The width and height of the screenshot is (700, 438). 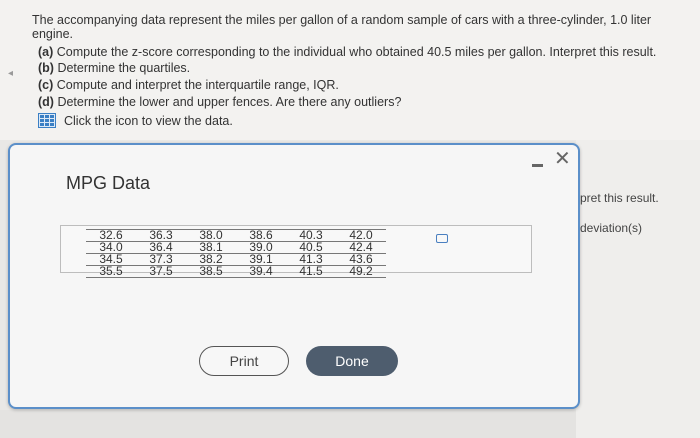 What do you see at coordinates (46, 52) in the screenshot?
I see `part-label: (a)` at bounding box center [46, 52].